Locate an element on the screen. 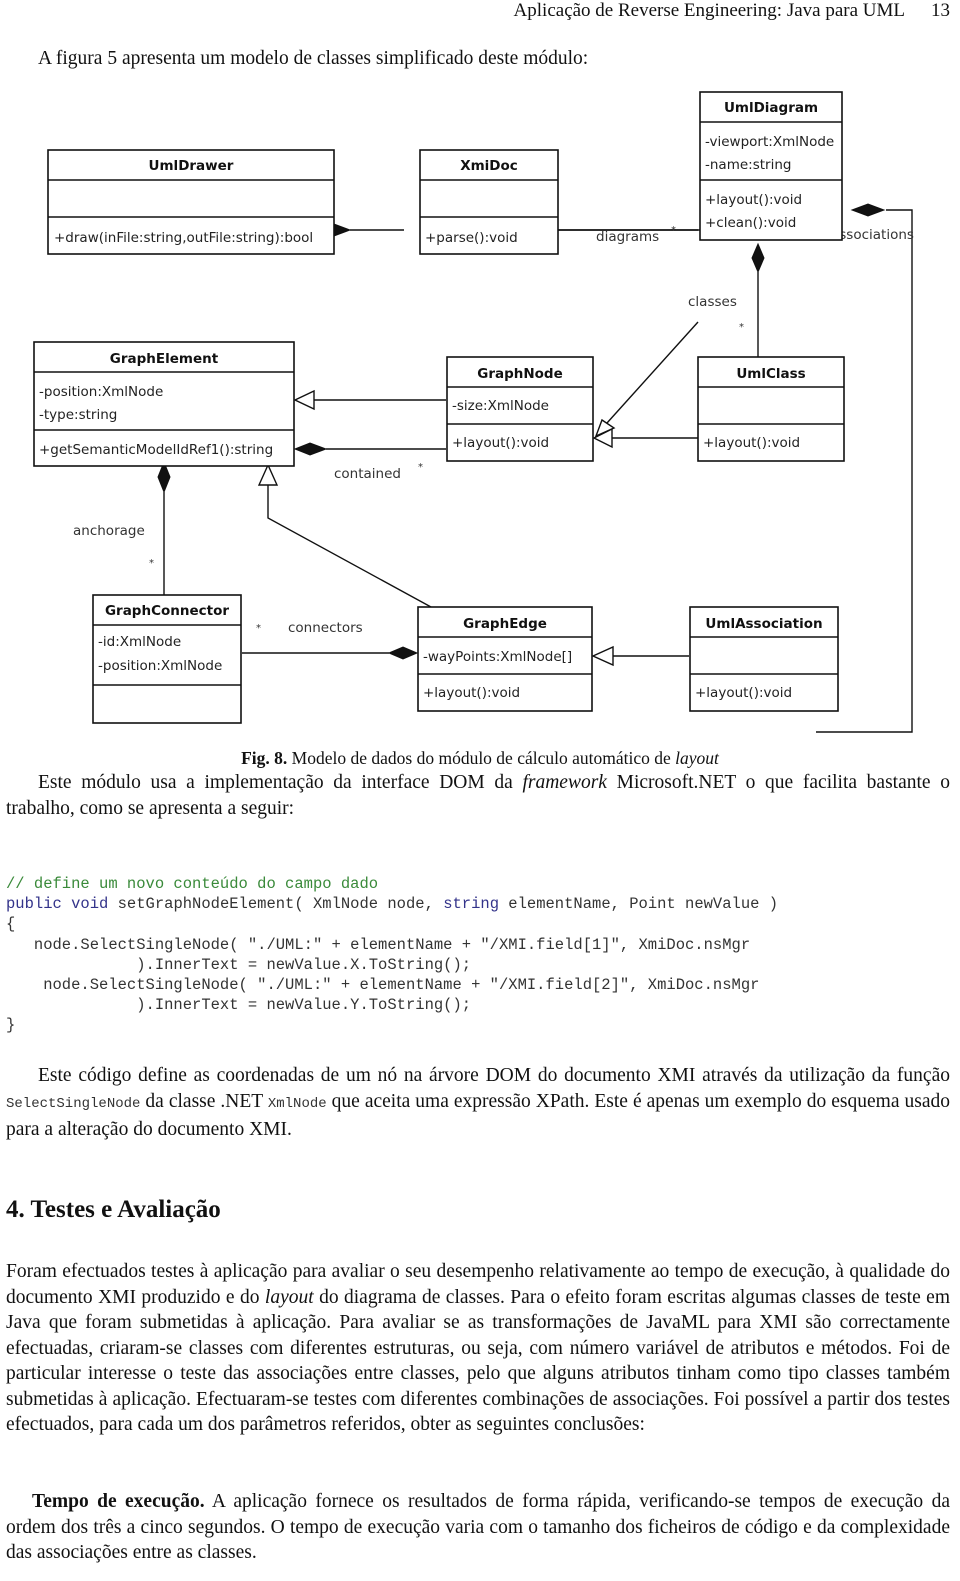  paragraph-text: da classe .NET is located at coordinates (204, 1101).